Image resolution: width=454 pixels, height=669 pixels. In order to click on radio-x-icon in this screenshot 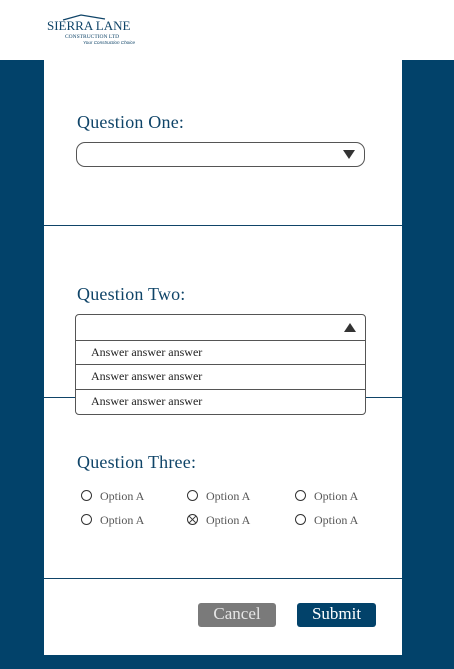, I will do `click(192, 519)`.